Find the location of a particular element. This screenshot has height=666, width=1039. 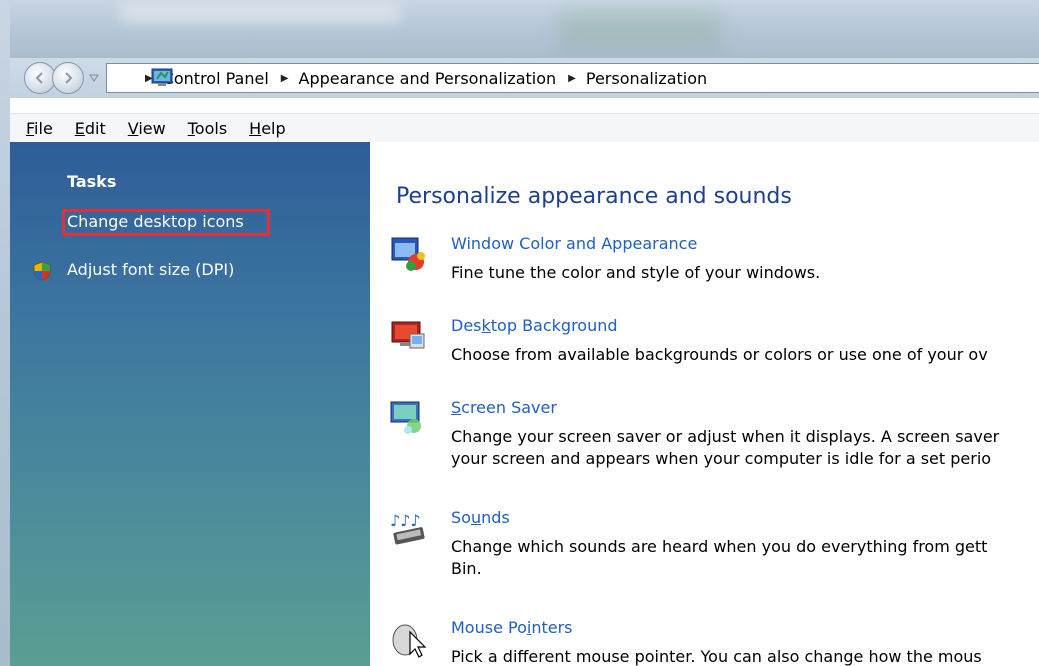

page-title: Personalize appearance and sounds is located at coordinates (594, 196).